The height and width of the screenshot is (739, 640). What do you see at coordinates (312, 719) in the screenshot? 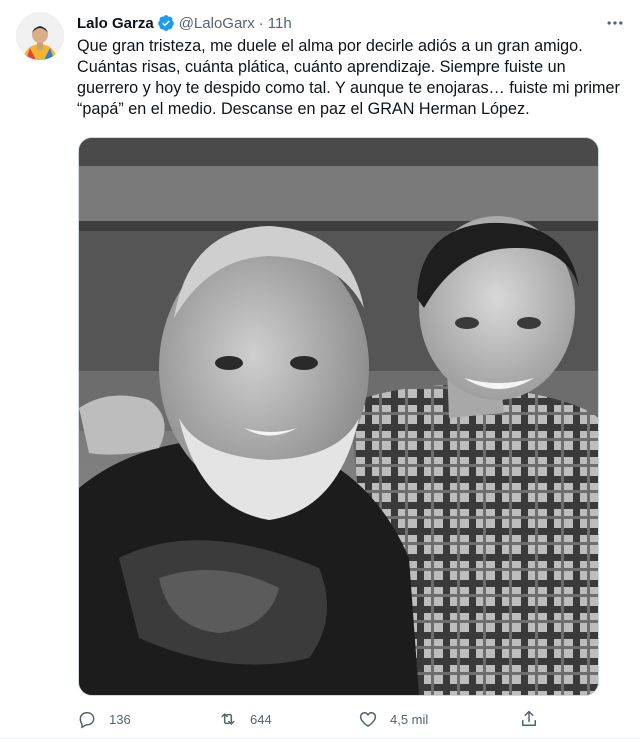
I see `action-bar: 136 644 4,5 mil` at bounding box center [312, 719].